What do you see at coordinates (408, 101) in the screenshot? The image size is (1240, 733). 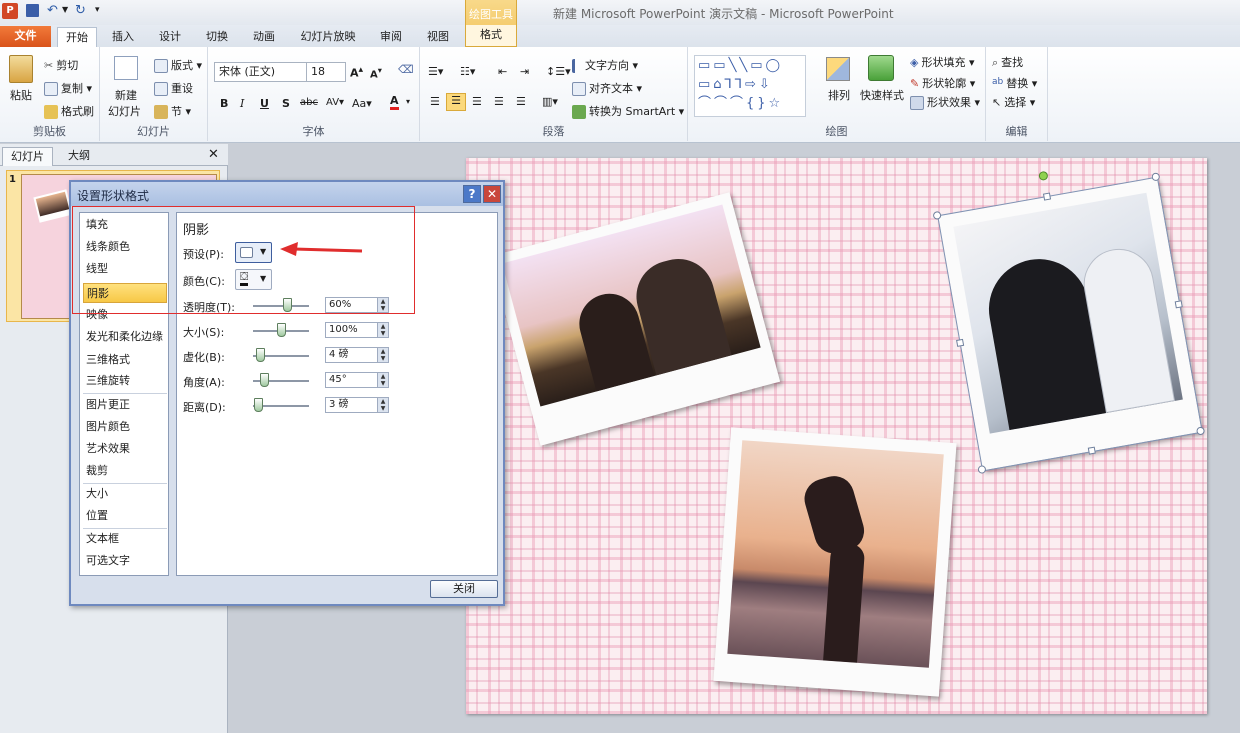 I see `font-color-dropdown-icon: ▾` at bounding box center [408, 101].